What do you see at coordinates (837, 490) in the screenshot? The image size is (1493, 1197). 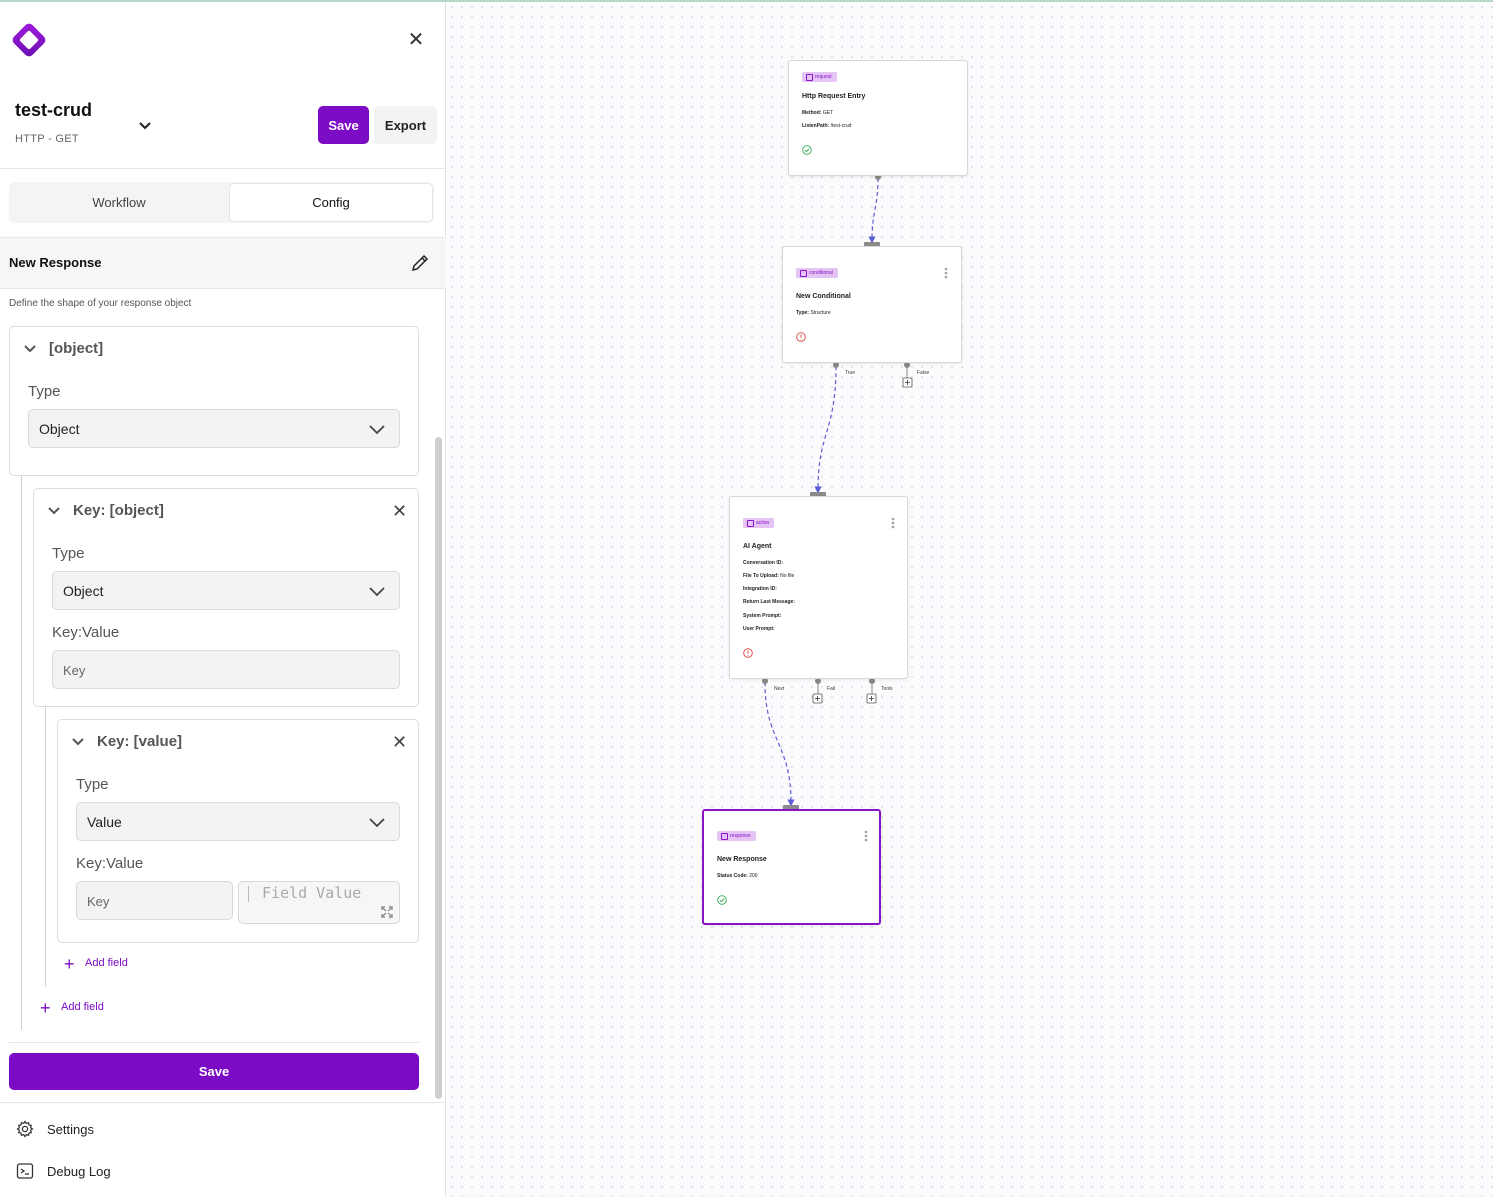 I see `edge-layer` at bounding box center [837, 490].